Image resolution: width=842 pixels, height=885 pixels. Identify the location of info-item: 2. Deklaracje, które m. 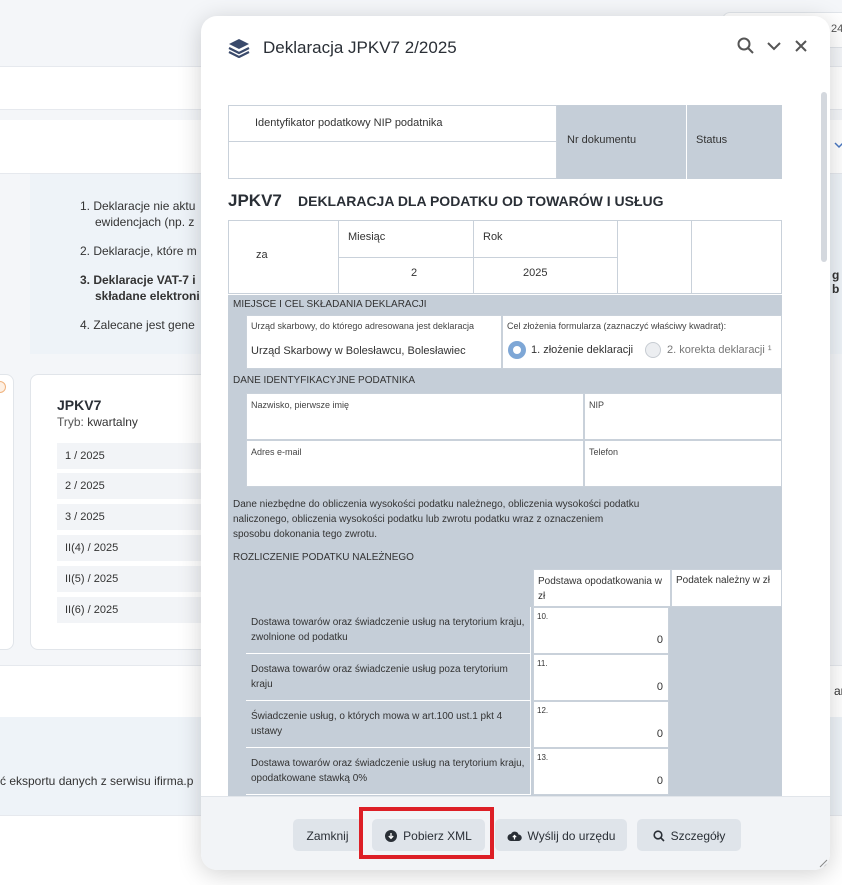
(138, 251).